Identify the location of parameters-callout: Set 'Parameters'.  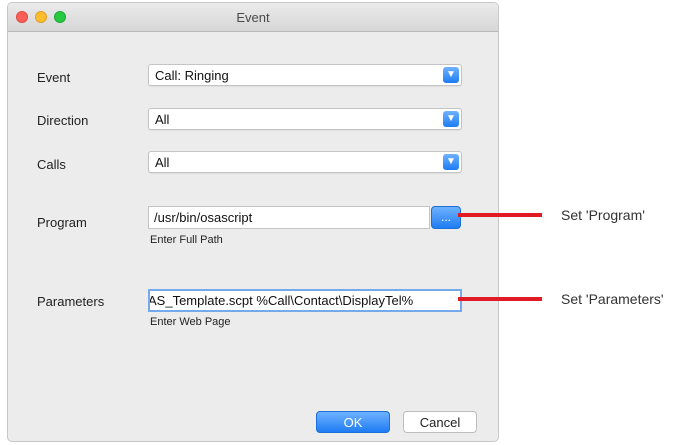
(612, 299).